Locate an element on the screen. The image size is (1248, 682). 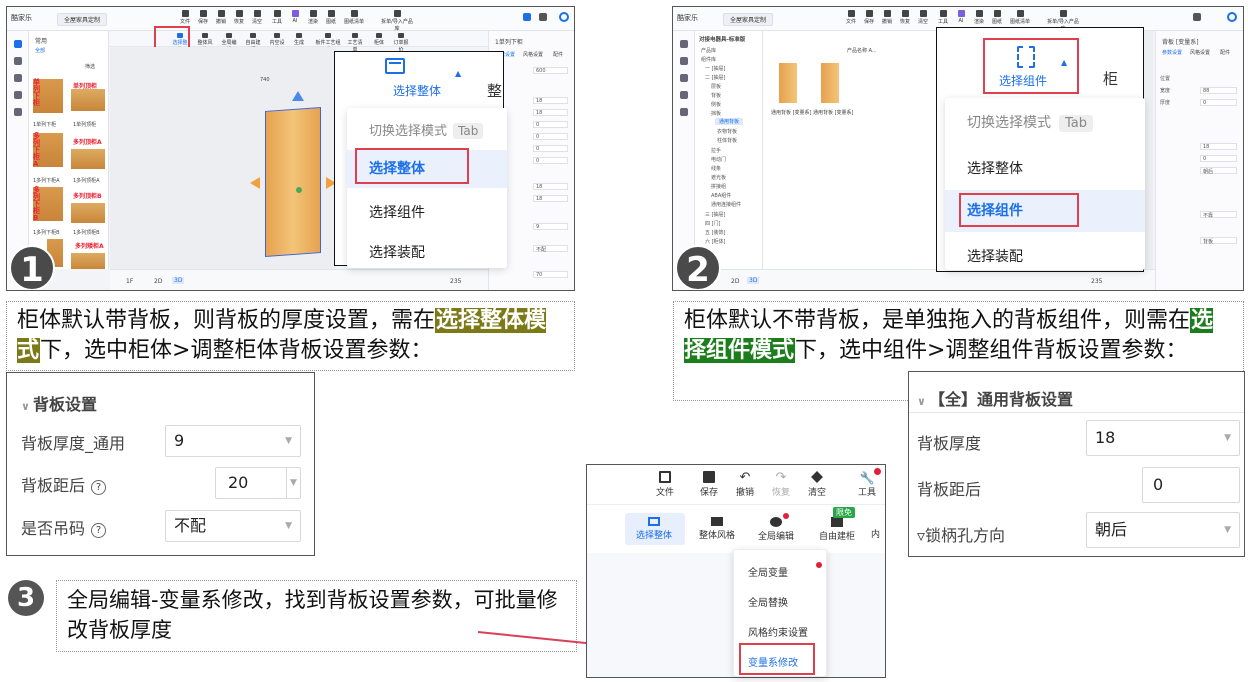
menu-item-global-variable: 全局变量 is located at coordinates (768, 571).